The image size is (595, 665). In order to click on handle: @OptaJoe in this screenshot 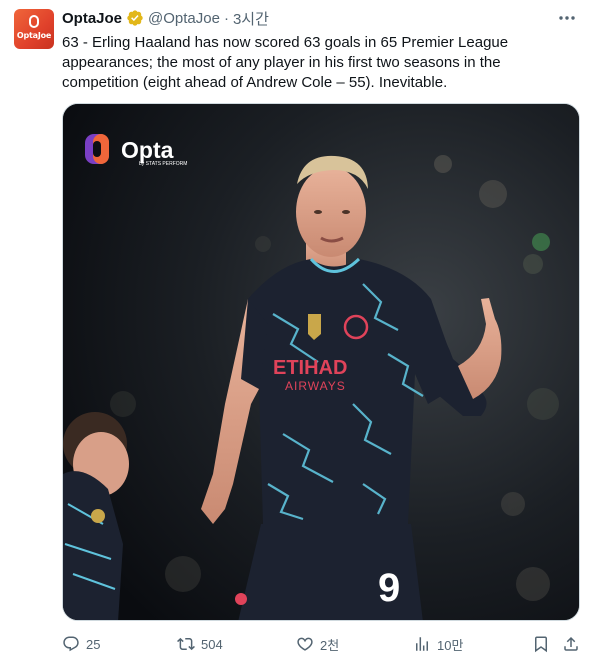, I will do `click(184, 18)`.